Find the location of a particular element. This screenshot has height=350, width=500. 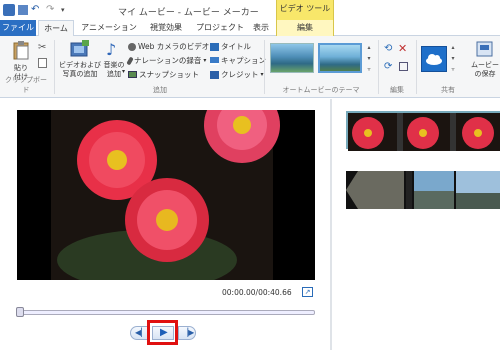

rotate-right-icon: ⟳ is located at coordinates (388, 66).